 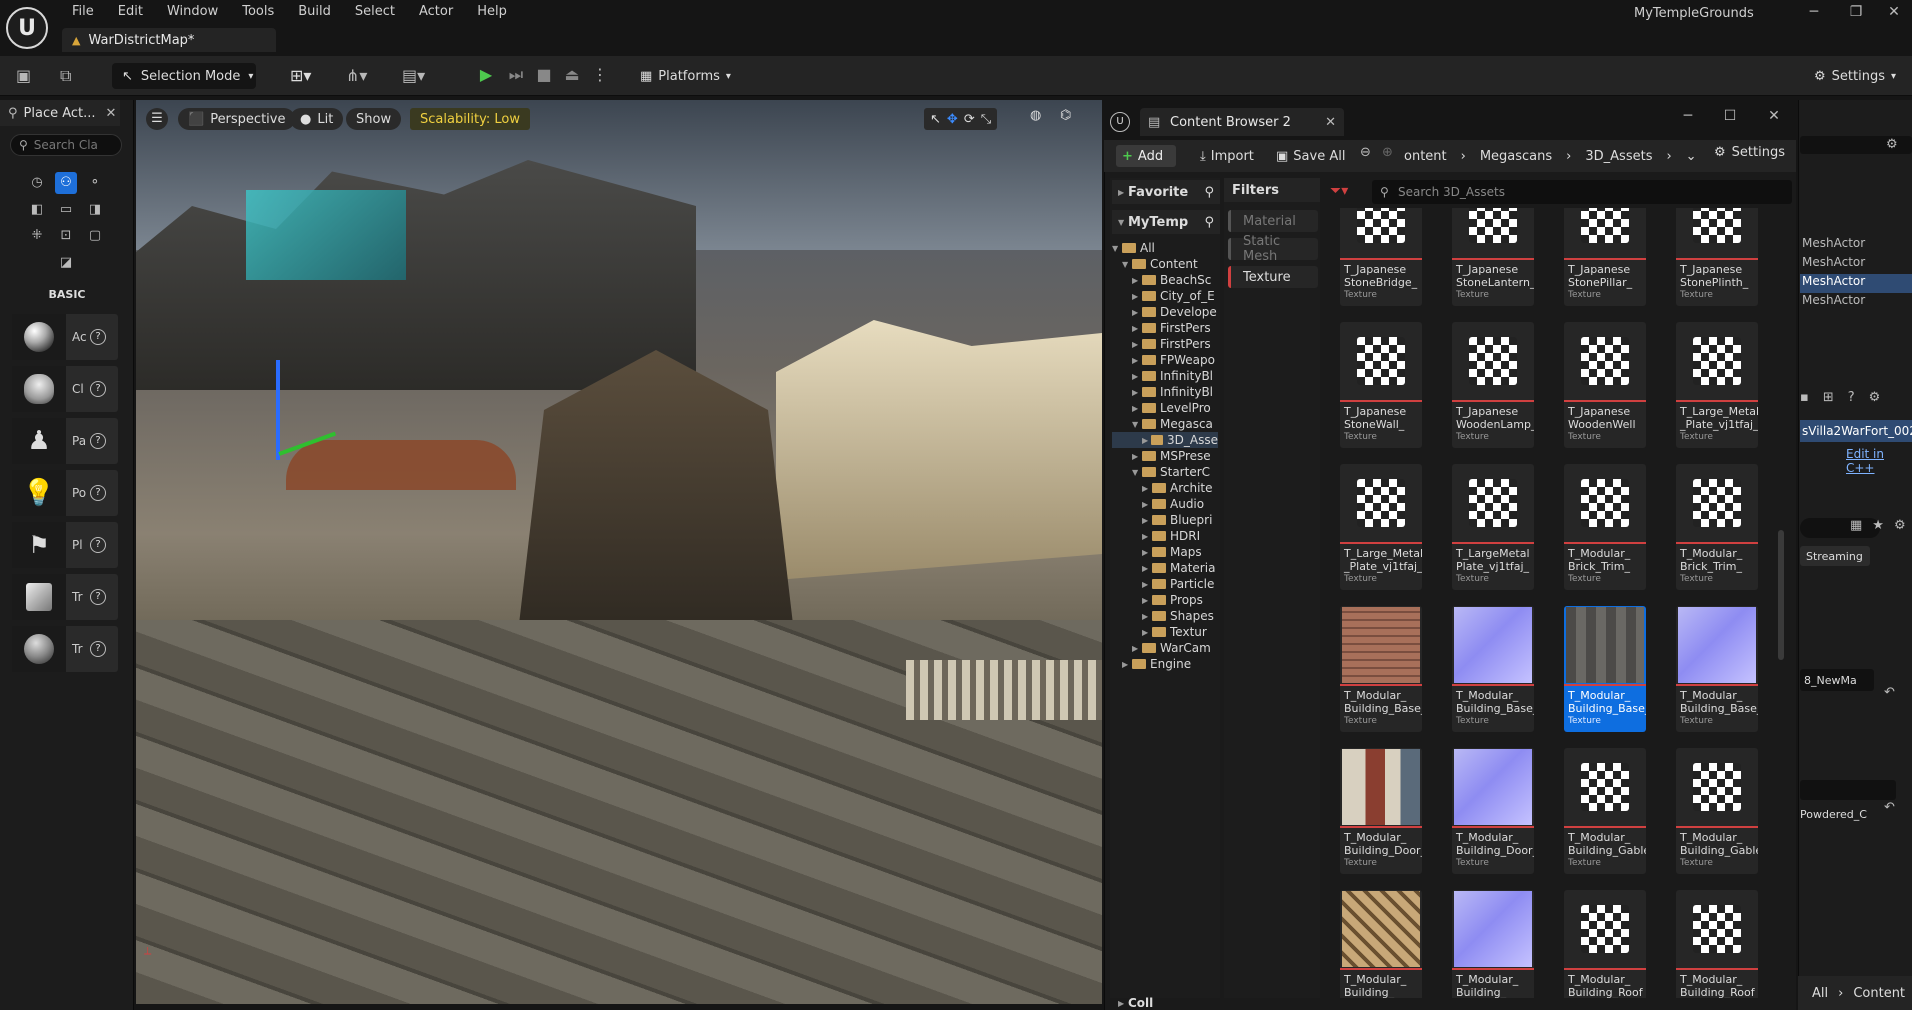 I want to click on cb-settings-button: ⚙ Settings, so click(x=1749, y=152).